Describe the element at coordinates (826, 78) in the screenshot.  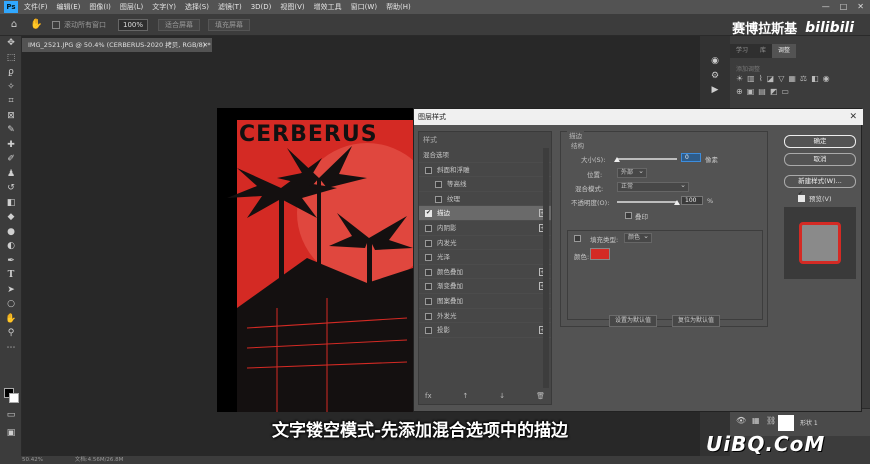
I see `photo-filter-icon: ◉` at that location.